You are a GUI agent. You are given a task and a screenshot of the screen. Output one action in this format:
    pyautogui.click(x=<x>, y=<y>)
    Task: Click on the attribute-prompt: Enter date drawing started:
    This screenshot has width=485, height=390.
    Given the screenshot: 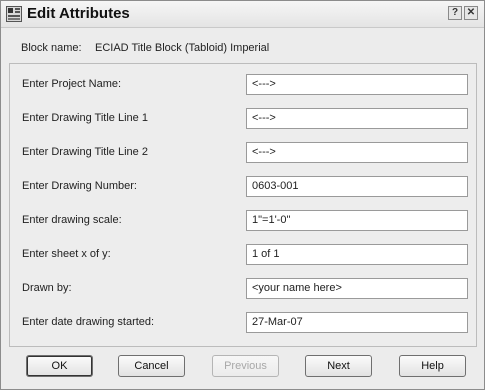 What is the action you would take?
    pyautogui.click(x=88, y=322)
    